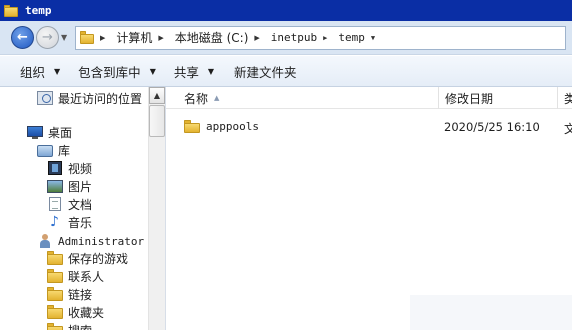 The height and width of the screenshot is (330, 572). Describe the element at coordinates (55, 168) in the screenshot. I see `video-icon` at that location.